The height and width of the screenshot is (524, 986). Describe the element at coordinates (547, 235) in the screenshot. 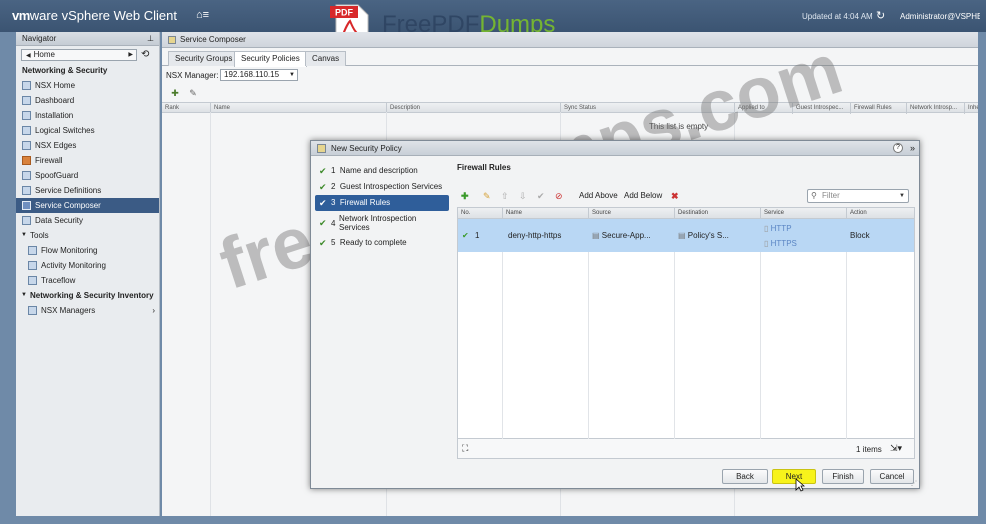

I see `rule-name: deny-http-https` at that location.